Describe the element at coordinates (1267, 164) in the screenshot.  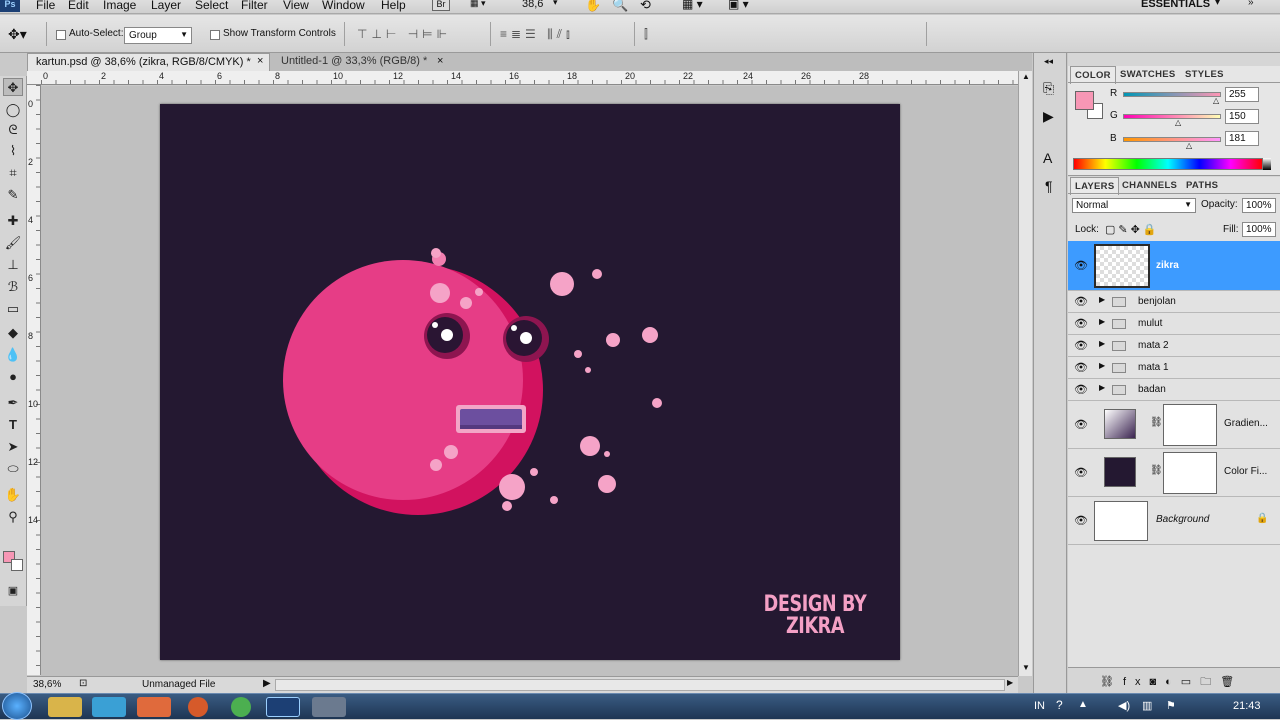
I see `bw-ramp` at that location.